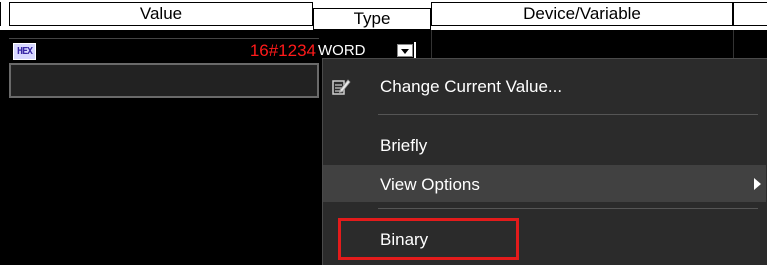 Image resolution: width=767 pixels, height=265 pixels. What do you see at coordinates (24, 51) in the screenshot?
I see `hex-format-icon: HEX` at bounding box center [24, 51].